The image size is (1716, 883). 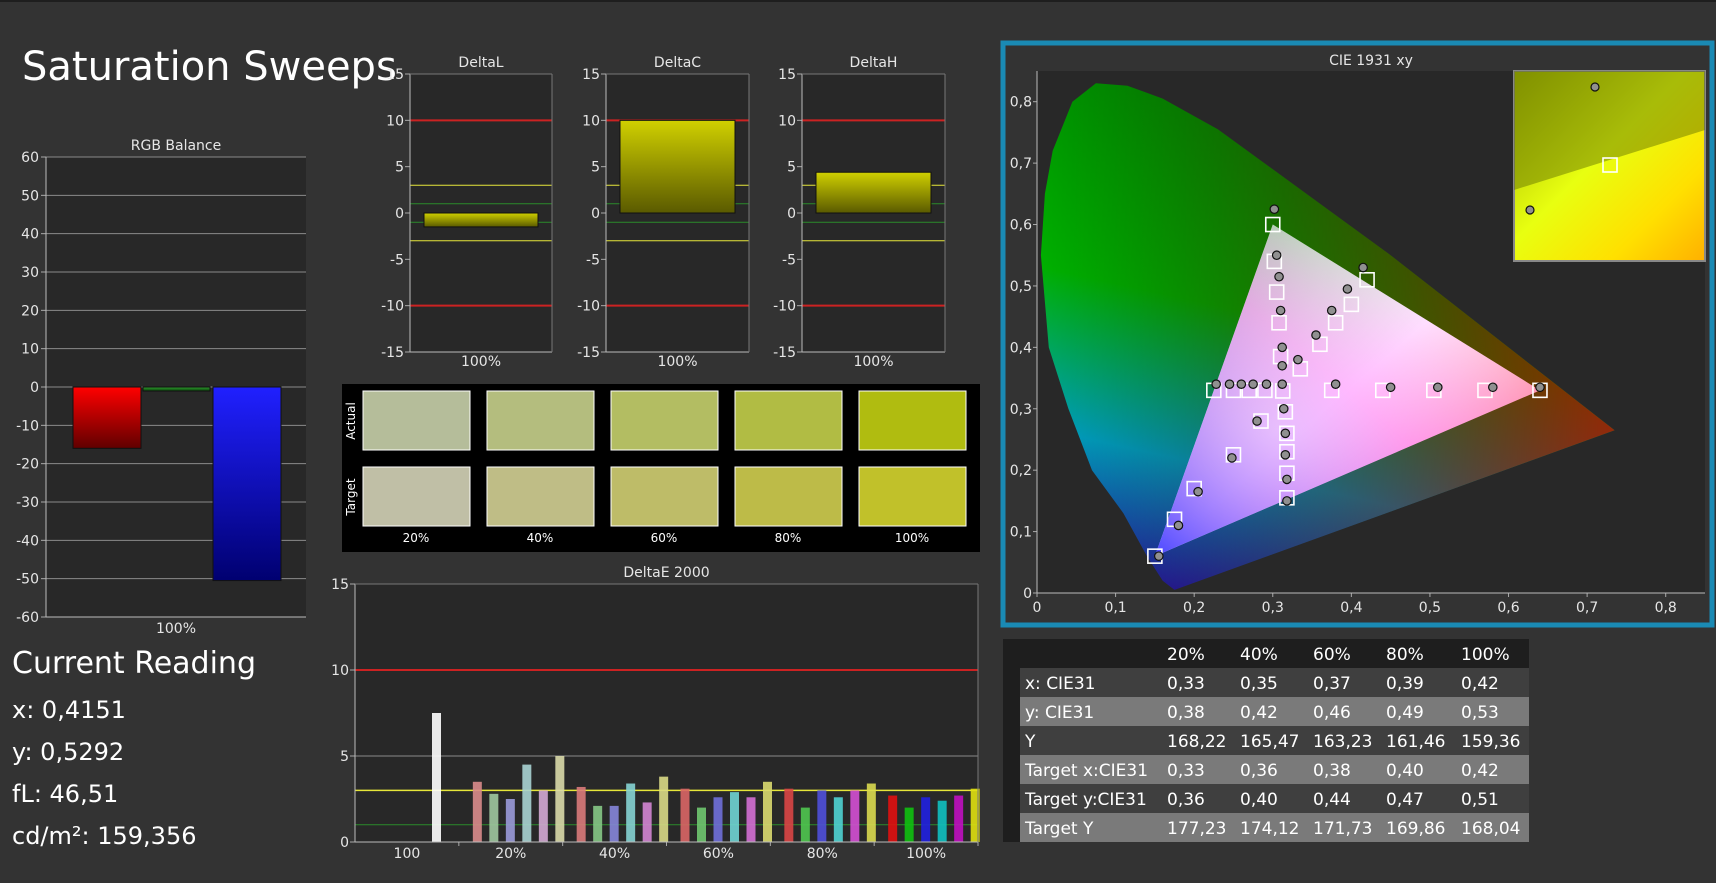 What do you see at coordinates (1480, 800) in the screenshot?
I see `table-cell: 0,51` at bounding box center [1480, 800].